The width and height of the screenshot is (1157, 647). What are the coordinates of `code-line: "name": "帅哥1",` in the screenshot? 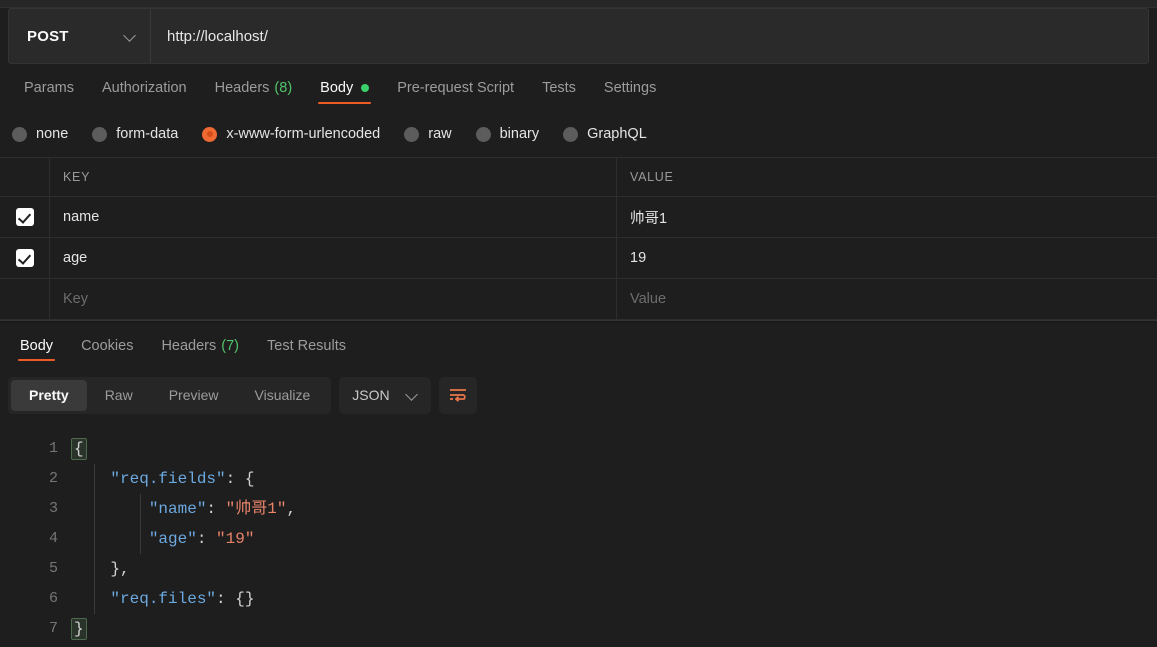 It's located at (222, 509).